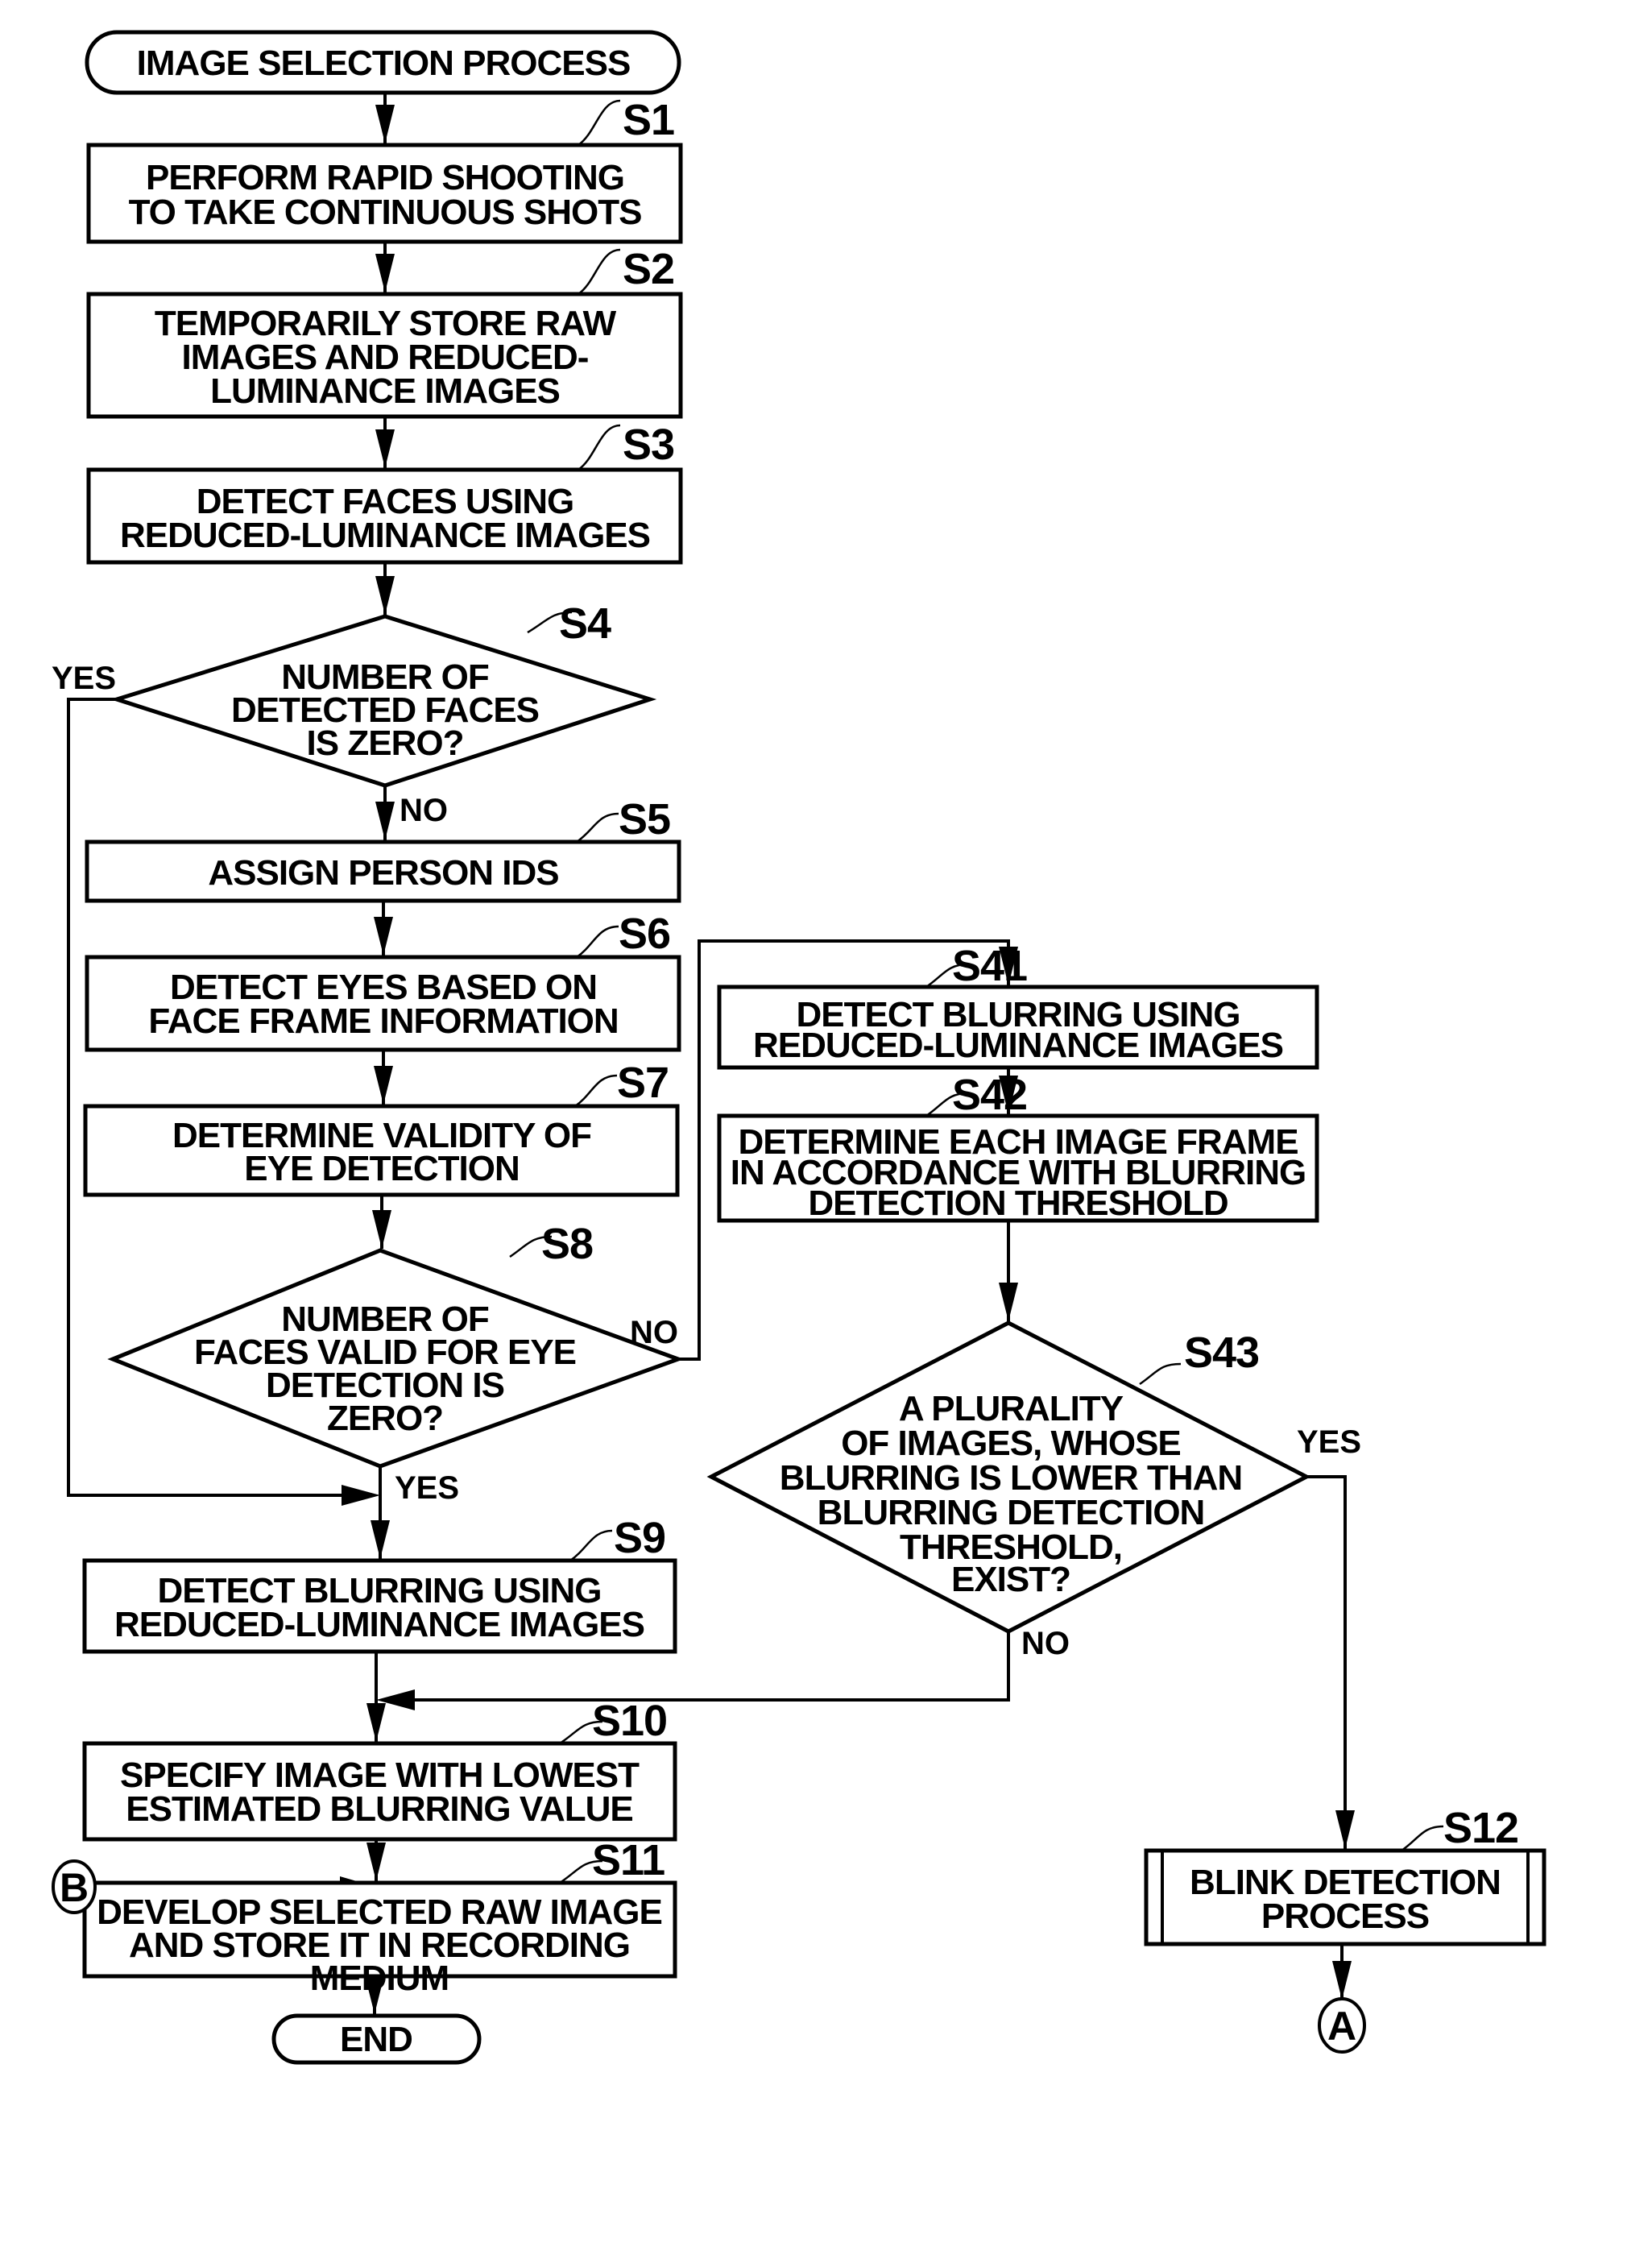 Image resolution: width=1652 pixels, height=2255 pixels. What do you see at coordinates (385, 1418) in the screenshot?
I see `decision-s8-line-4: ZERO?` at bounding box center [385, 1418].